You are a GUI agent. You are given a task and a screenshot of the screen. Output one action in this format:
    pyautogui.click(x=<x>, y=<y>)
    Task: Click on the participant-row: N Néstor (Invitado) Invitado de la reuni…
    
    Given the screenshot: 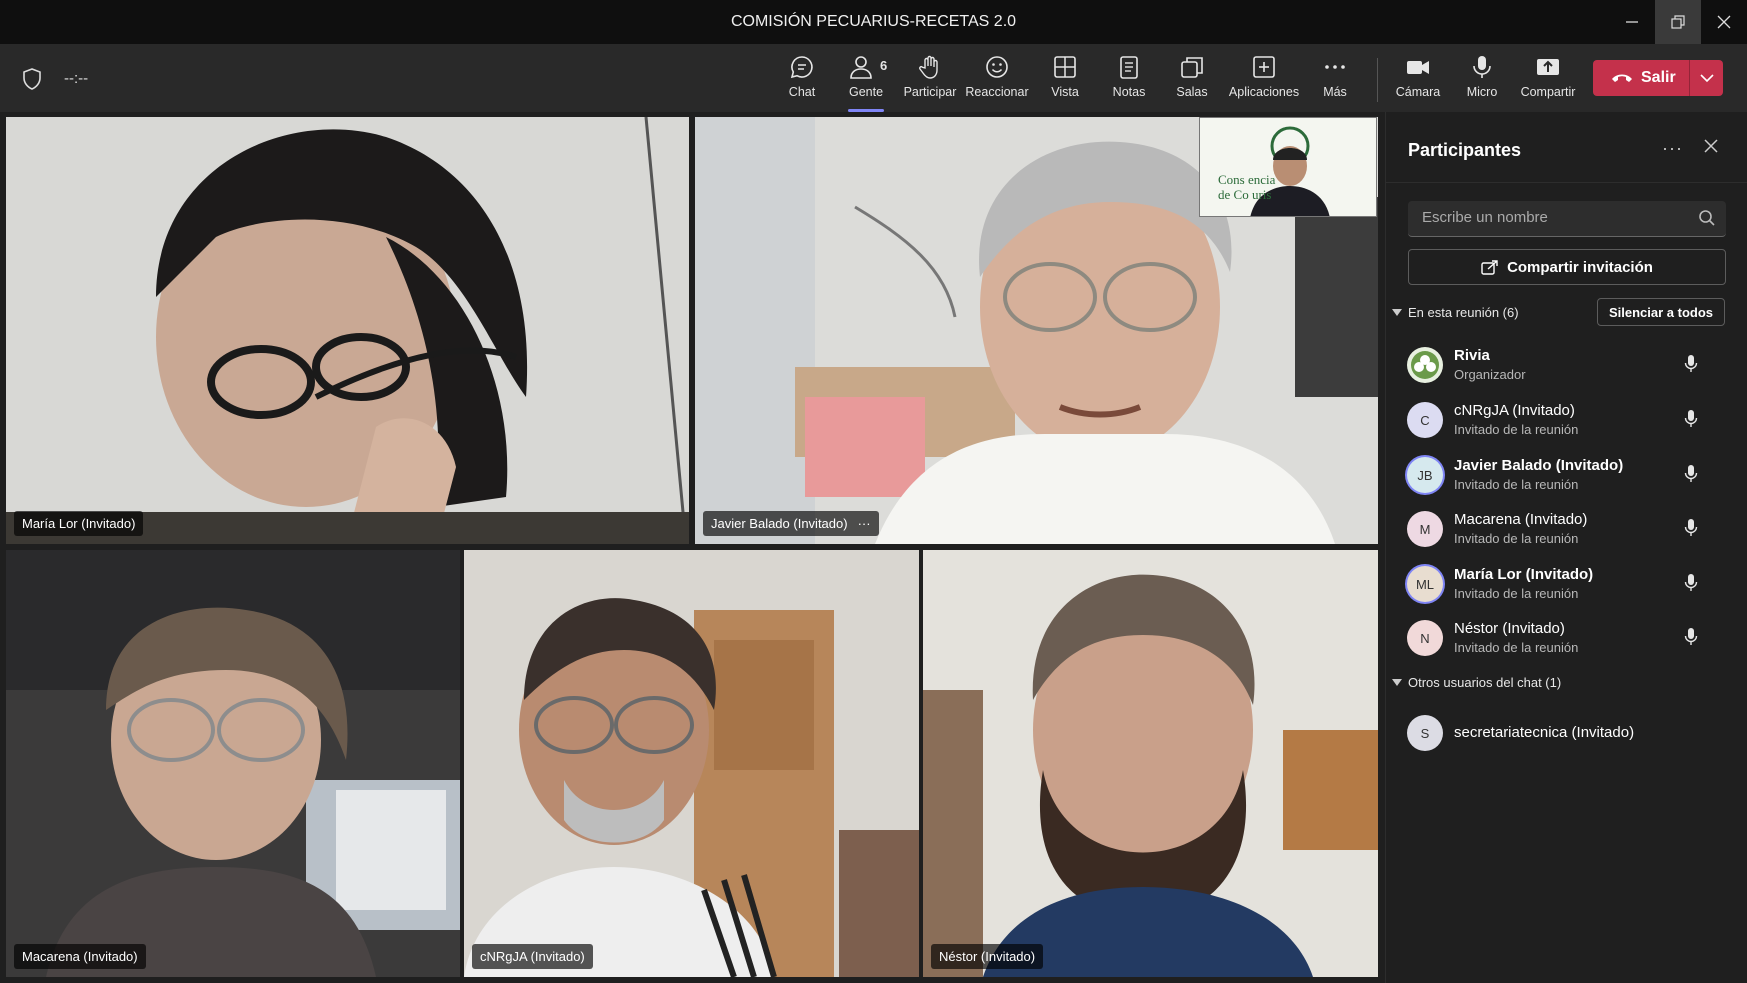 What is the action you would take?
    pyautogui.click(x=1566, y=639)
    